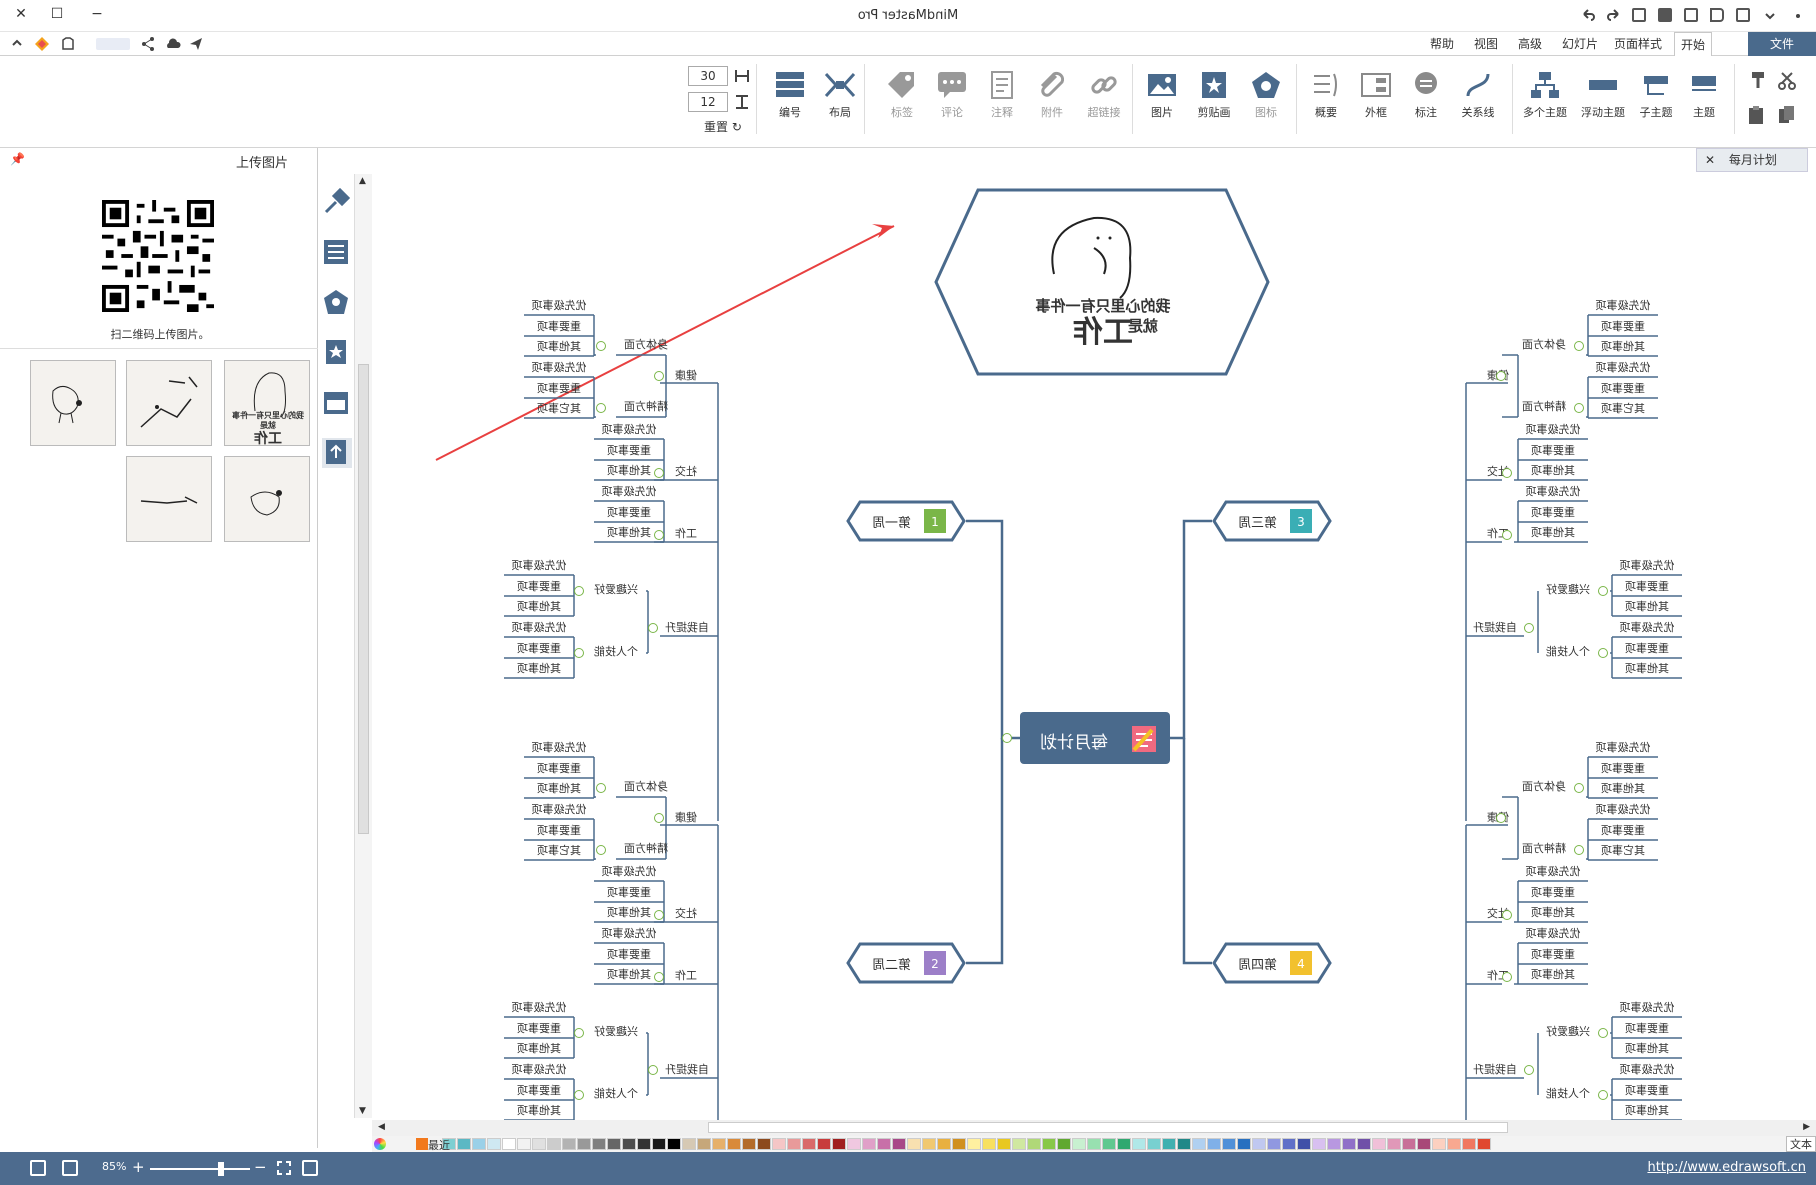 The height and width of the screenshot is (1185, 1816). I want to click on redo-icon, so click(1615, 16).